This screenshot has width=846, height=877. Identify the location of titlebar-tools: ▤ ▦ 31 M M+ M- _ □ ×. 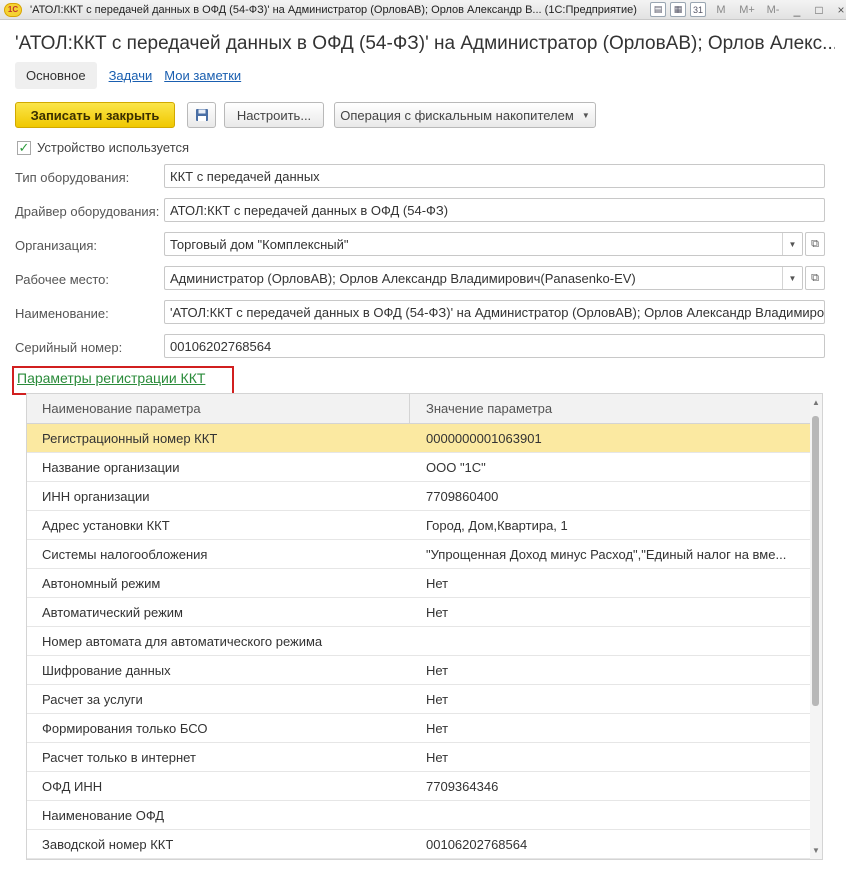
(748, 9).